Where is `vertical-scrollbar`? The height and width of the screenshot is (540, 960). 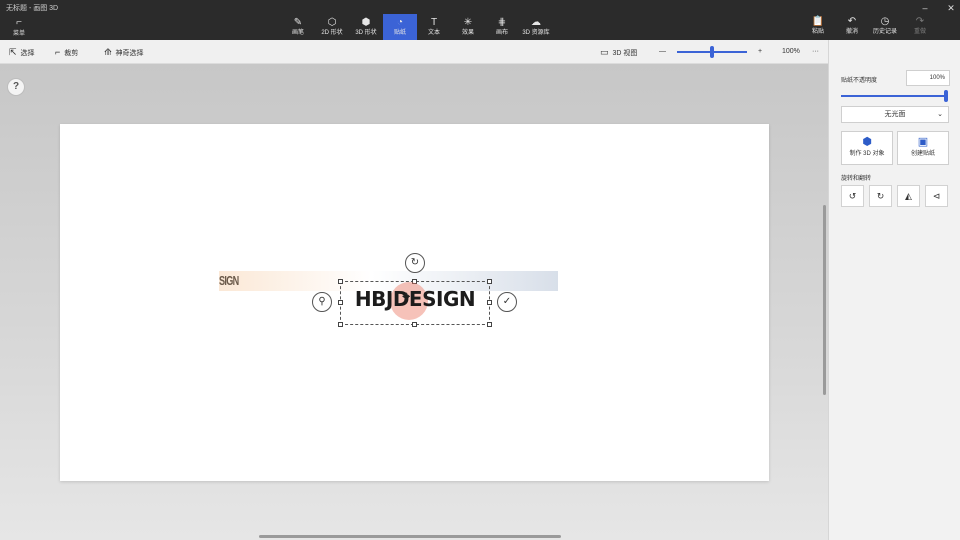 vertical-scrollbar is located at coordinates (824, 300).